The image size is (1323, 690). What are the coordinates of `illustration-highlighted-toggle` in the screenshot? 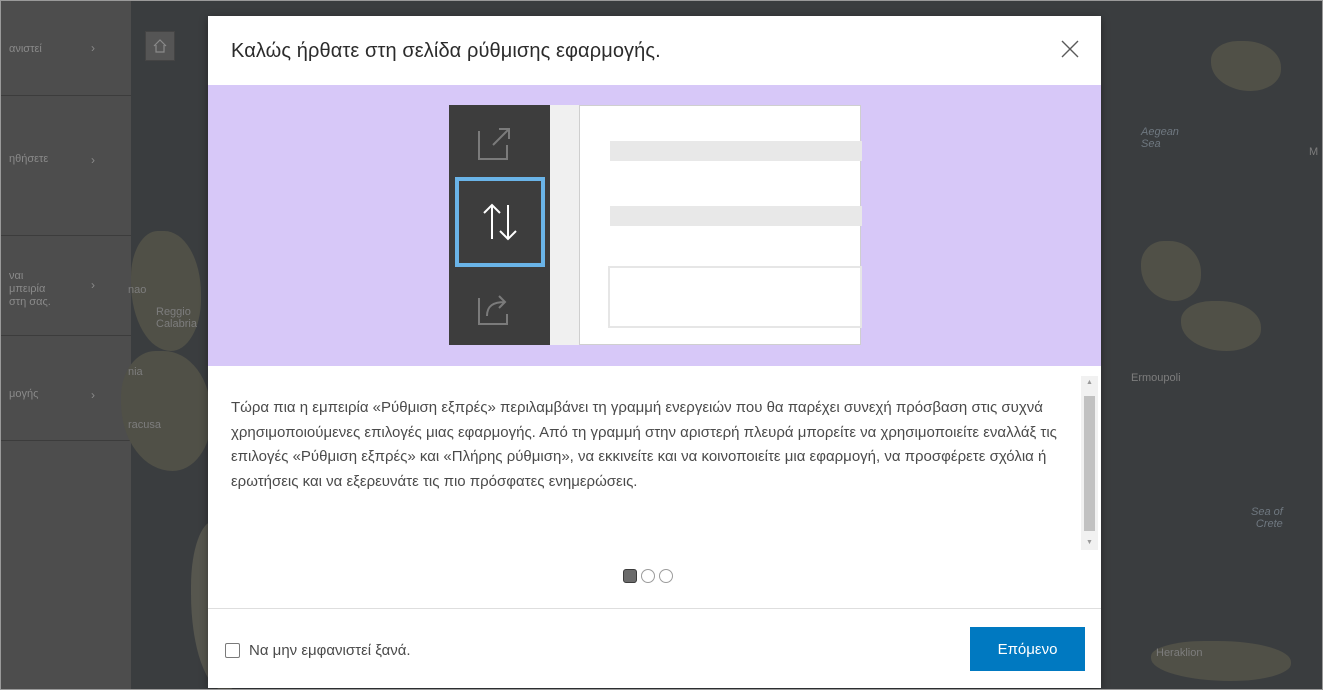 It's located at (500, 222).